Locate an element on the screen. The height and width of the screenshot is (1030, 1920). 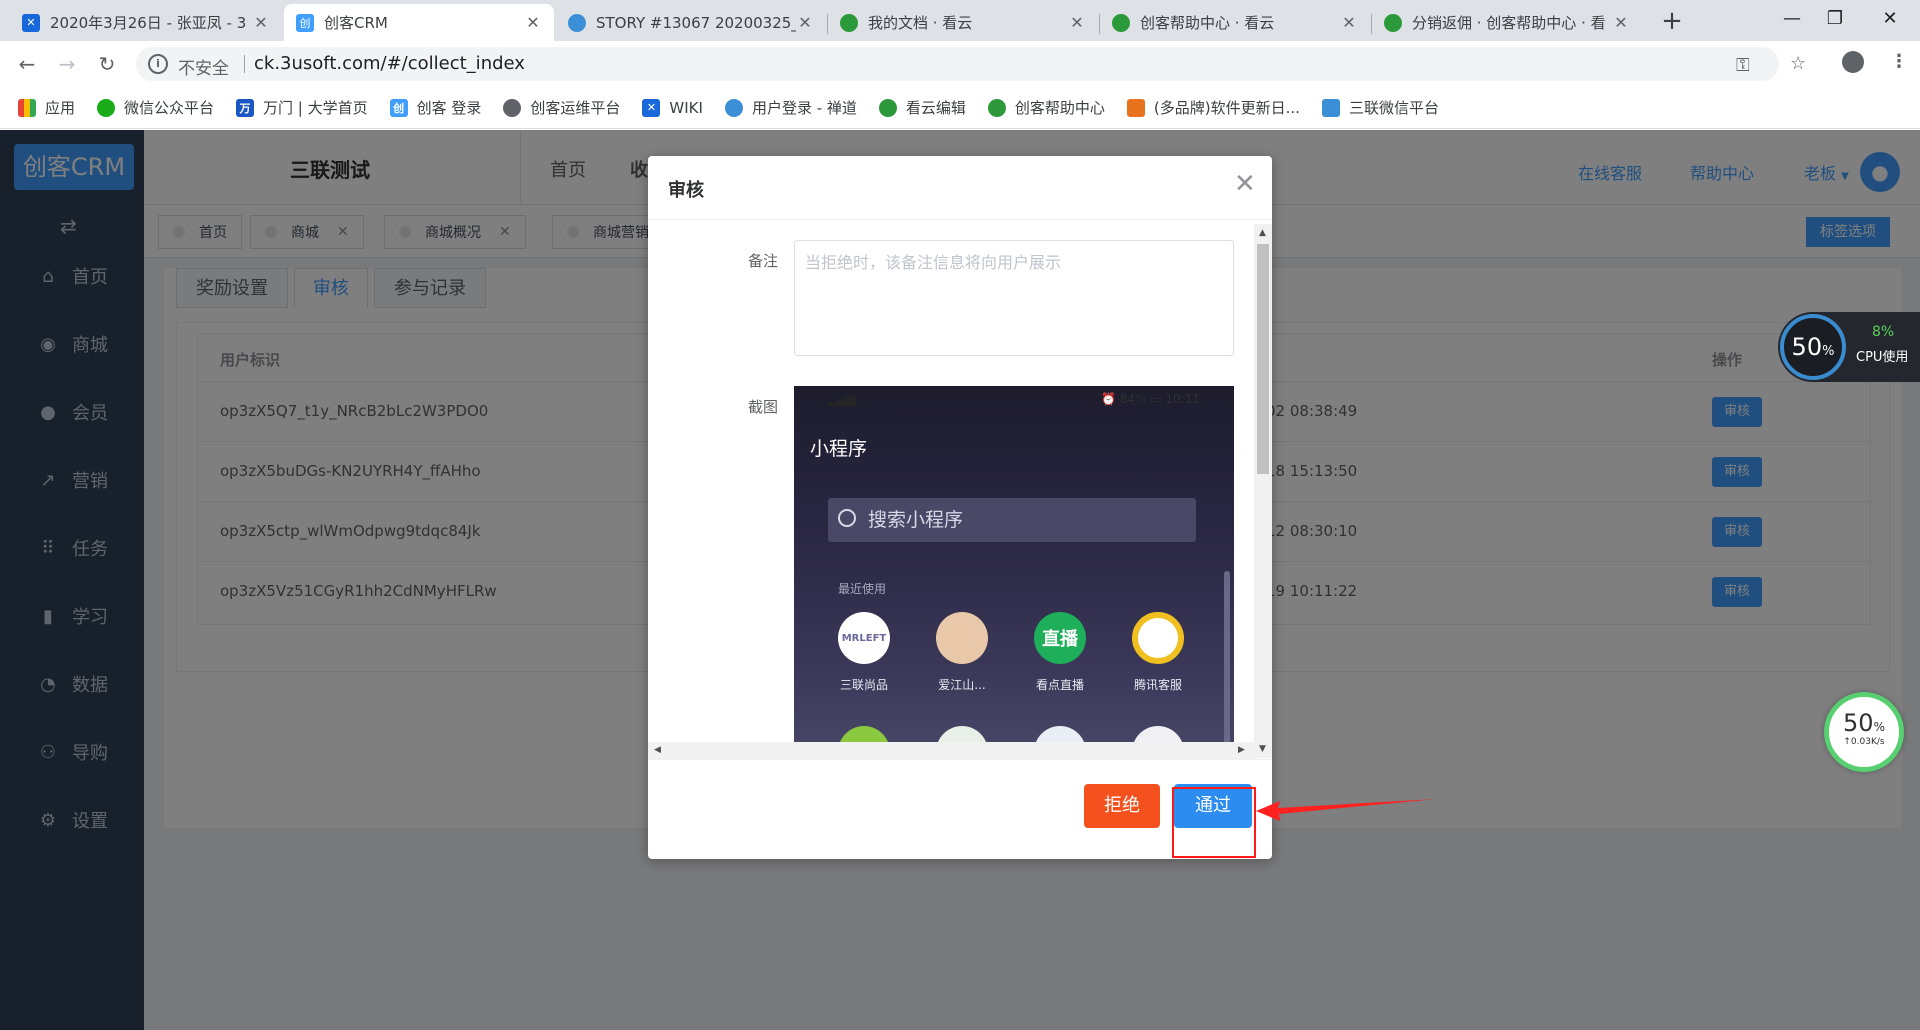
mini-app-name: 腾讯客服 is located at coordinates (1157, 685).